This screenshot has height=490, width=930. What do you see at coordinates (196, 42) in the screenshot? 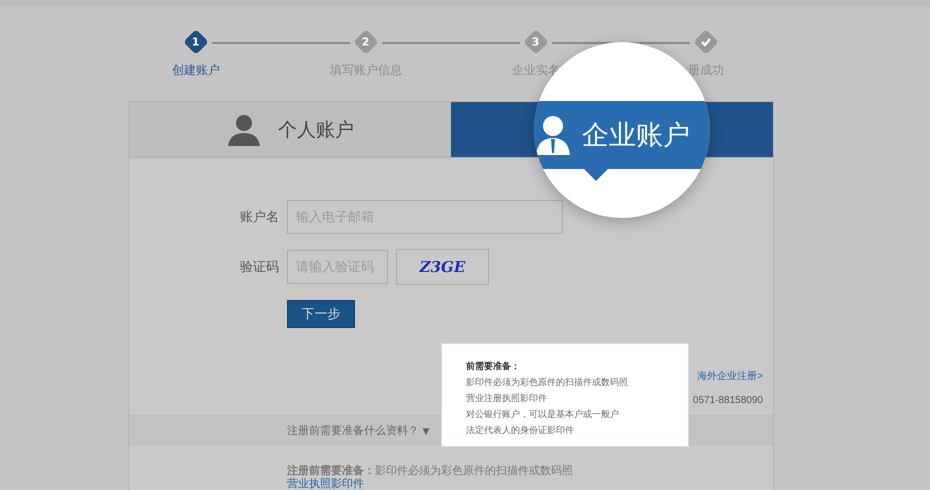
I see `step-marker: 1` at bounding box center [196, 42].